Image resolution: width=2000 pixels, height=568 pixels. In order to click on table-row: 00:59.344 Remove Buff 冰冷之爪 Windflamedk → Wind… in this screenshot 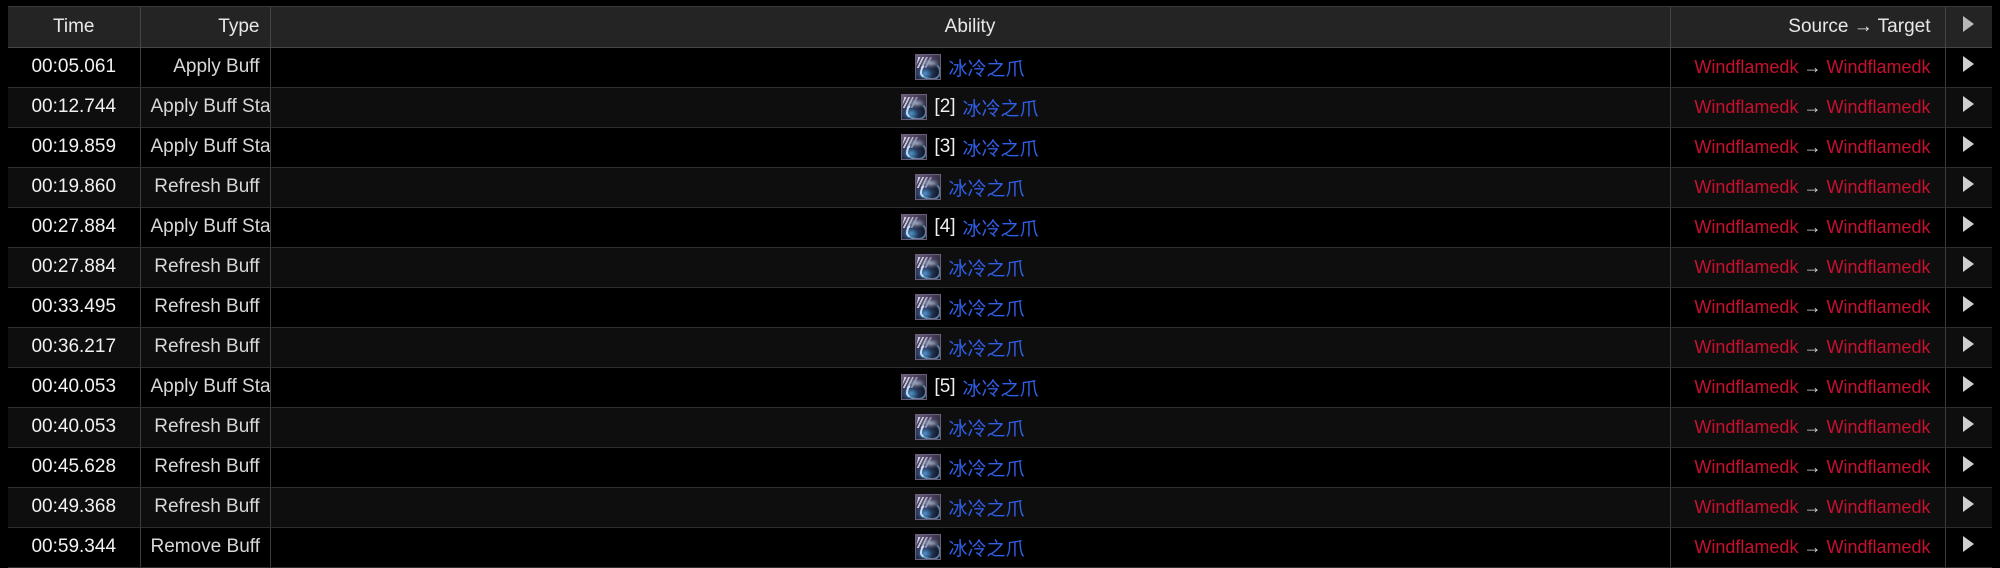, I will do `click(1000, 547)`.